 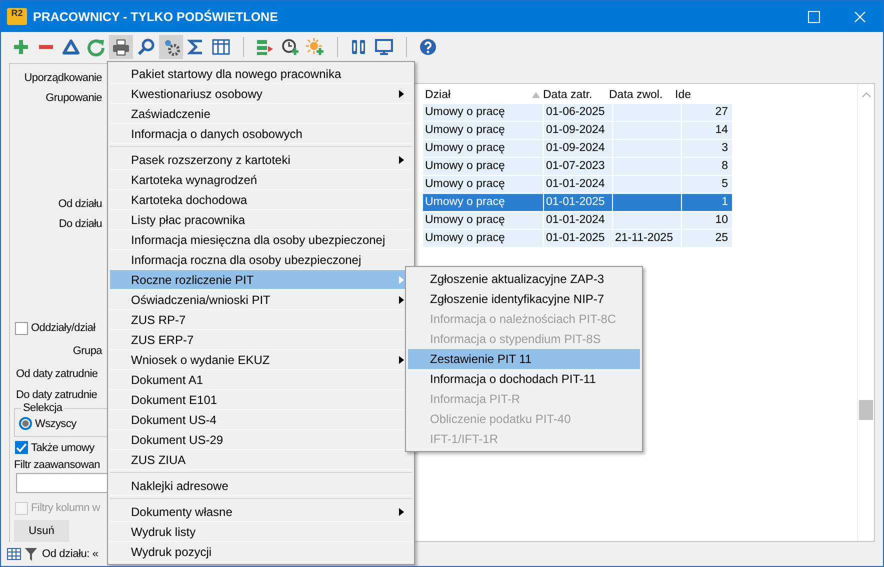 I want to click on table-row: Umowy o pracę 01-07-2023 8, so click(x=640, y=167).